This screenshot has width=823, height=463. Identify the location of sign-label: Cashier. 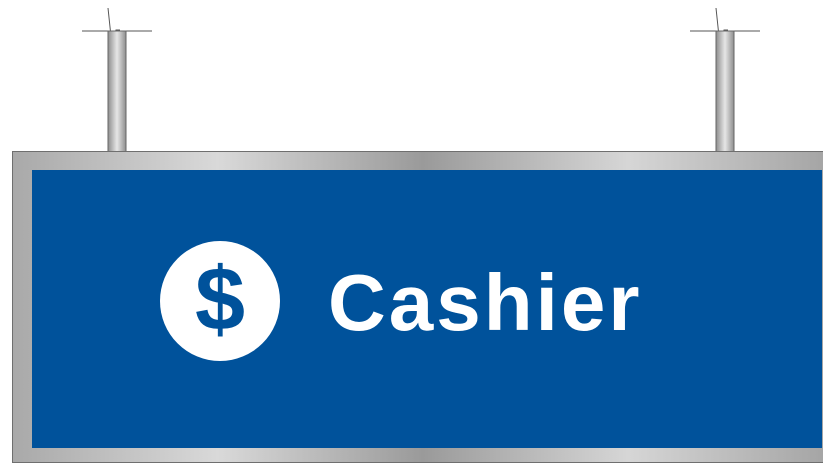
(485, 302).